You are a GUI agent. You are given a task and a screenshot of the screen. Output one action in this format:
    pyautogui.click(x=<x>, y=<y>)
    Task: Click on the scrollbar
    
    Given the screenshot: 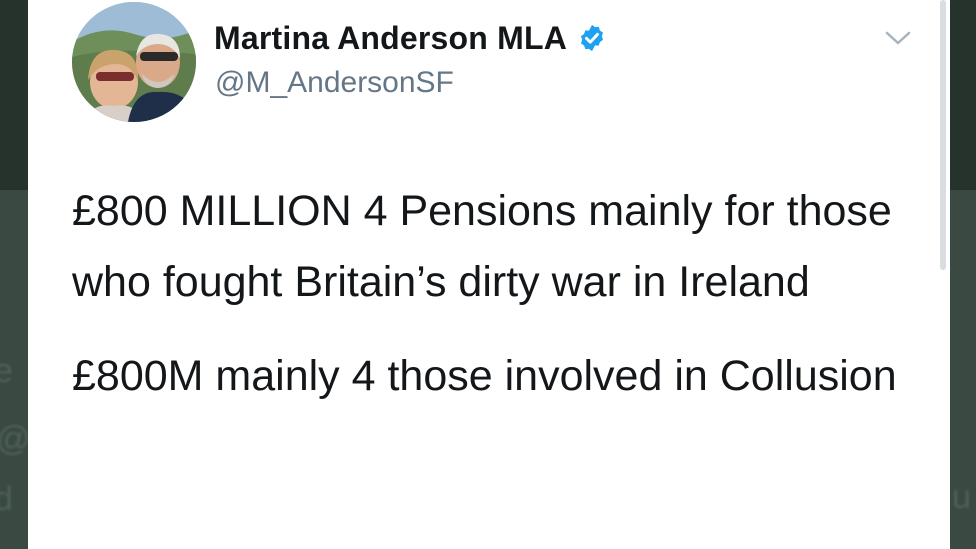 What is the action you would take?
    pyautogui.click(x=943, y=135)
    